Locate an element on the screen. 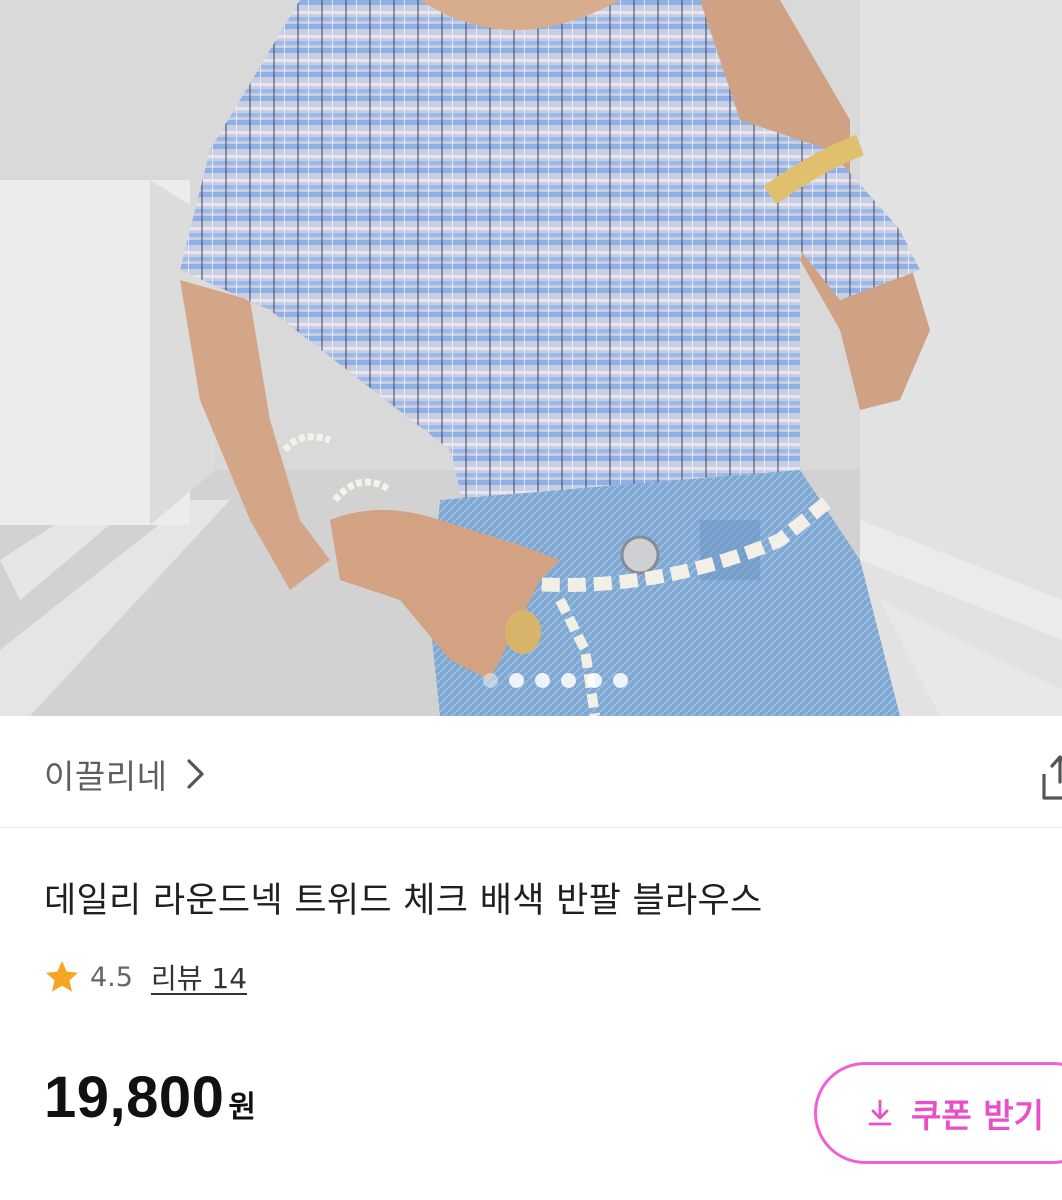 Image resolution: width=1062 pixels, height=1200 pixels. coupon-button-label: 쿠폰 받기 is located at coordinates (977, 1115).